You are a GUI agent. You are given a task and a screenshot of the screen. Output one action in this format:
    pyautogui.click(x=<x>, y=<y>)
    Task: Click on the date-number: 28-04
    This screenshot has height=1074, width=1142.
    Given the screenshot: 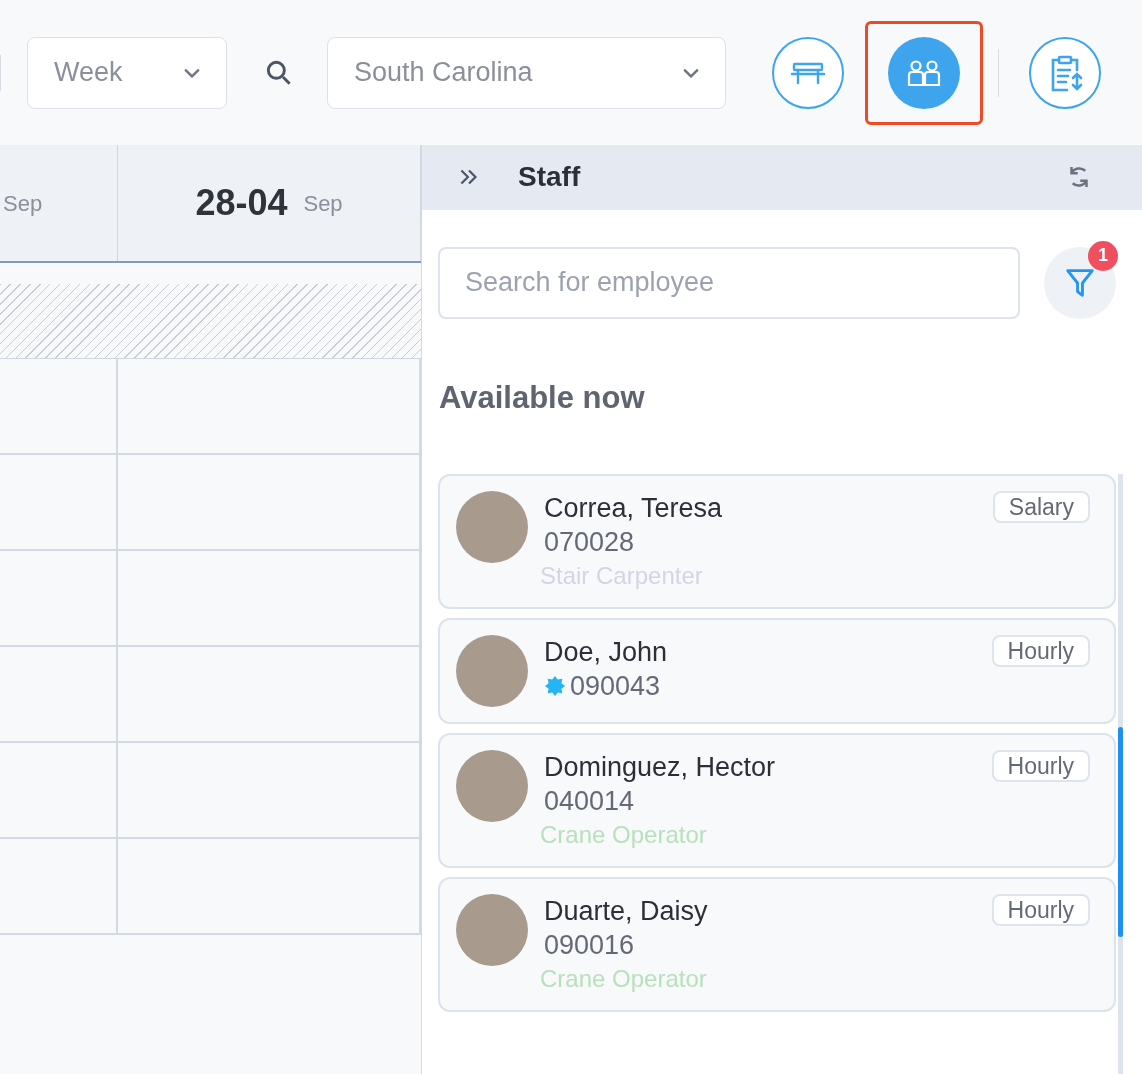 What is the action you would take?
    pyautogui.click(x=241, y=203)
    